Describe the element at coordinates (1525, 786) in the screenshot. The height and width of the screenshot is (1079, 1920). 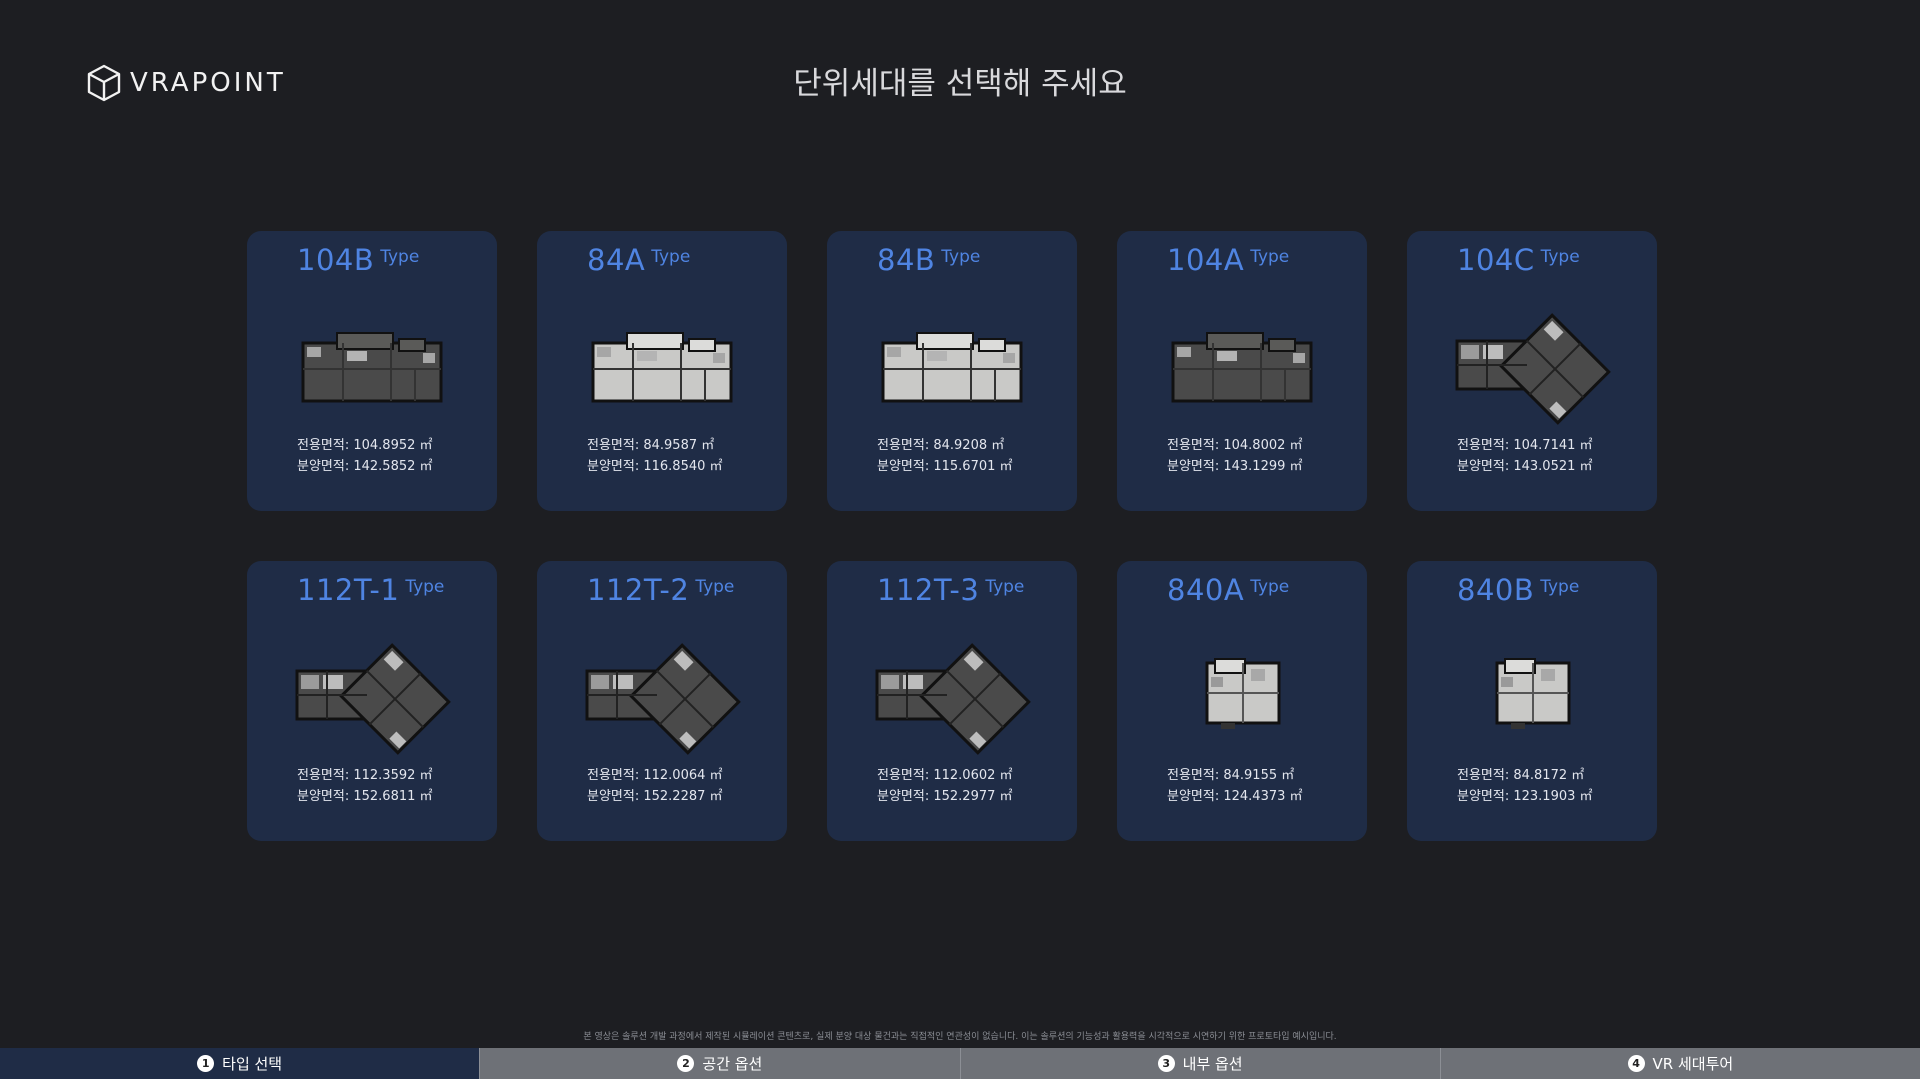
I see `area-info: 전용면적: 84.8172 ㎡ 분양면적: 123.1903 ㎡` at that location.